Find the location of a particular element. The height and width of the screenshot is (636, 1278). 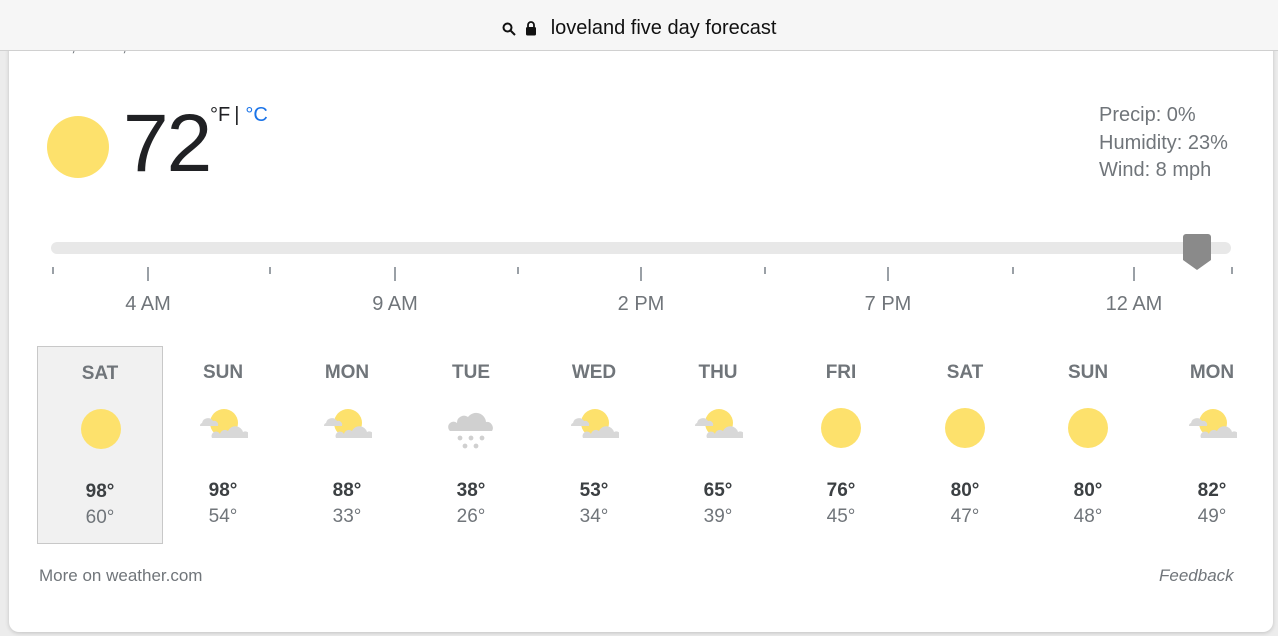

day-high: 88° is located at coordinates (347, 490).